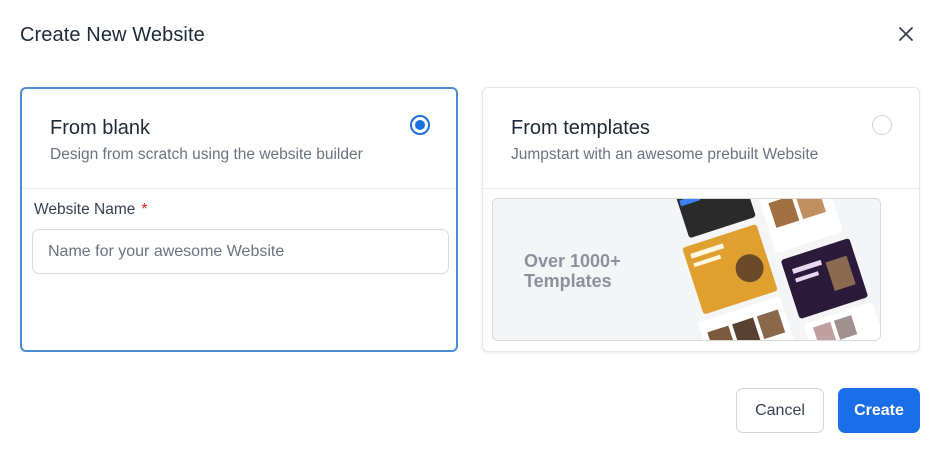 The height and width of the screenshot is (452, 940). I want to click on website-name-label-text: Website Name, so click(85, 209).